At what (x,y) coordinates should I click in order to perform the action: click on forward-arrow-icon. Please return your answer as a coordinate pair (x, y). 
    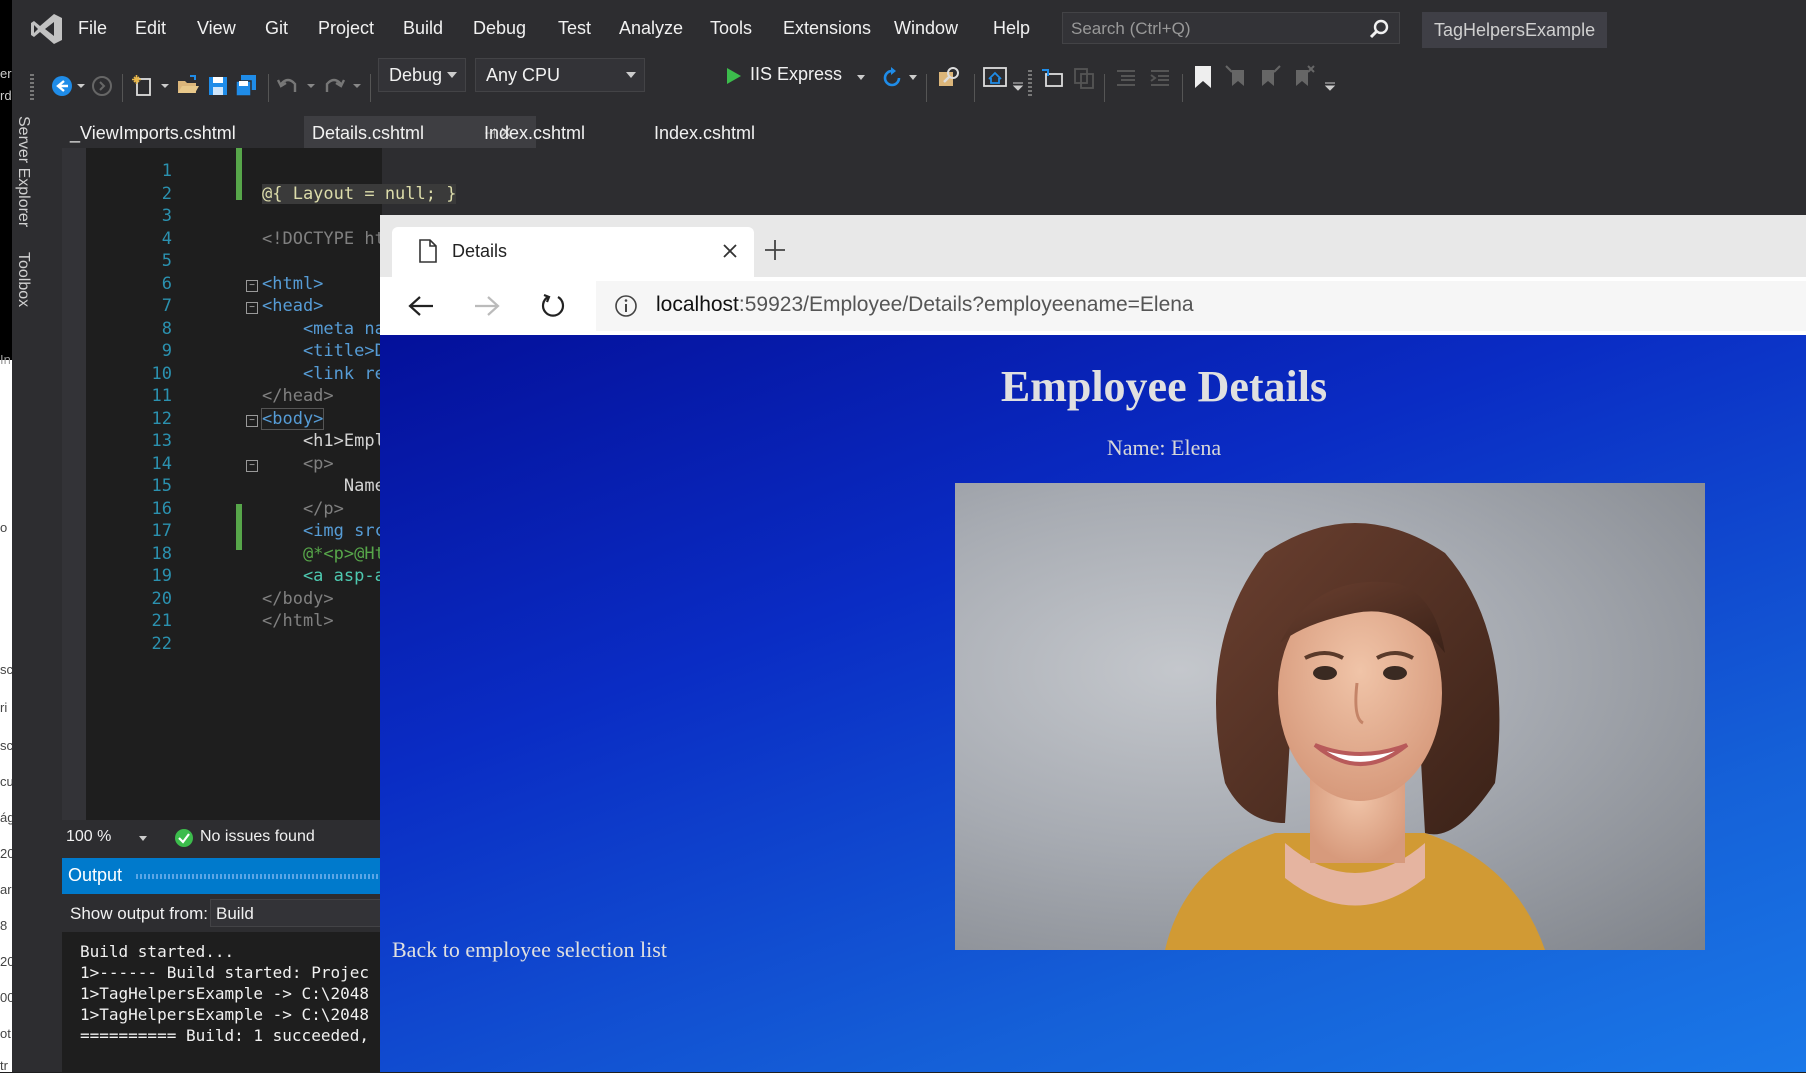
    Looking at the image, I should click on (487, 306).